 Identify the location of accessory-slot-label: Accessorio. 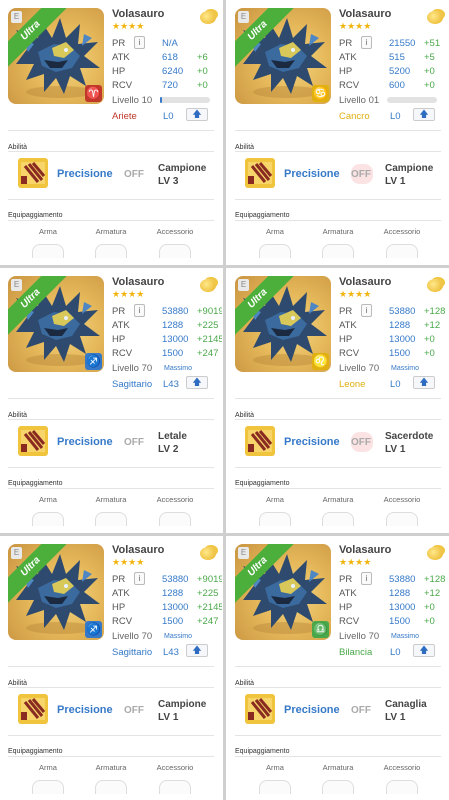
(175, 499).